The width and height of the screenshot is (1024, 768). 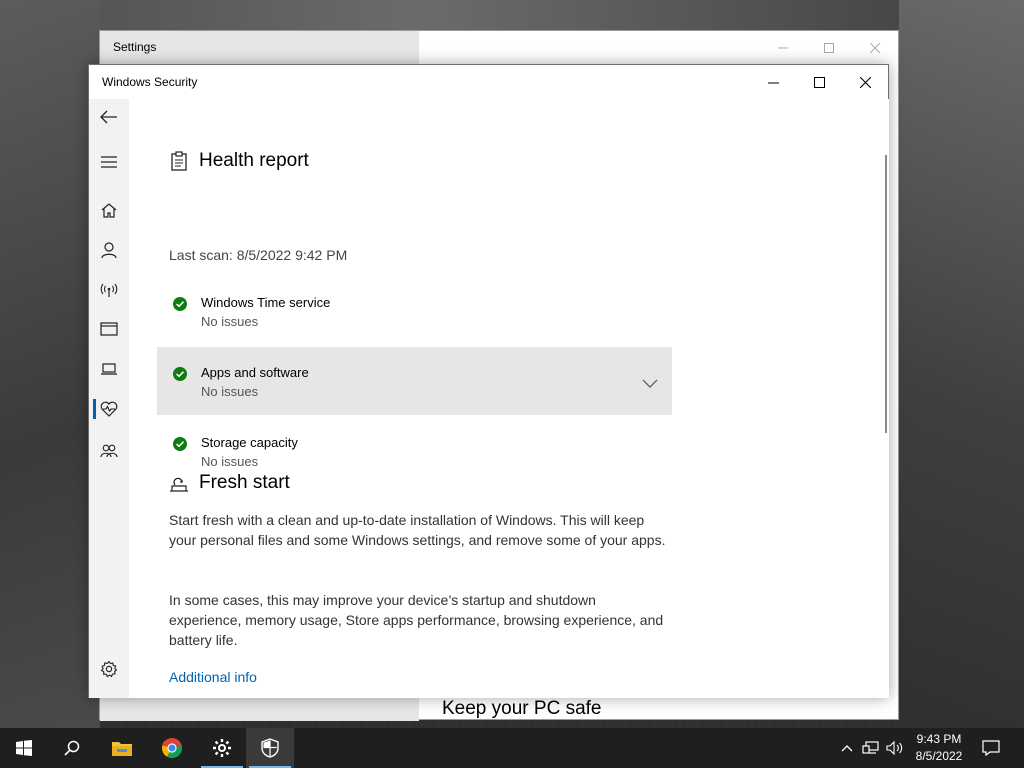 I want to click on network-icon, so click(x=870, y=747).